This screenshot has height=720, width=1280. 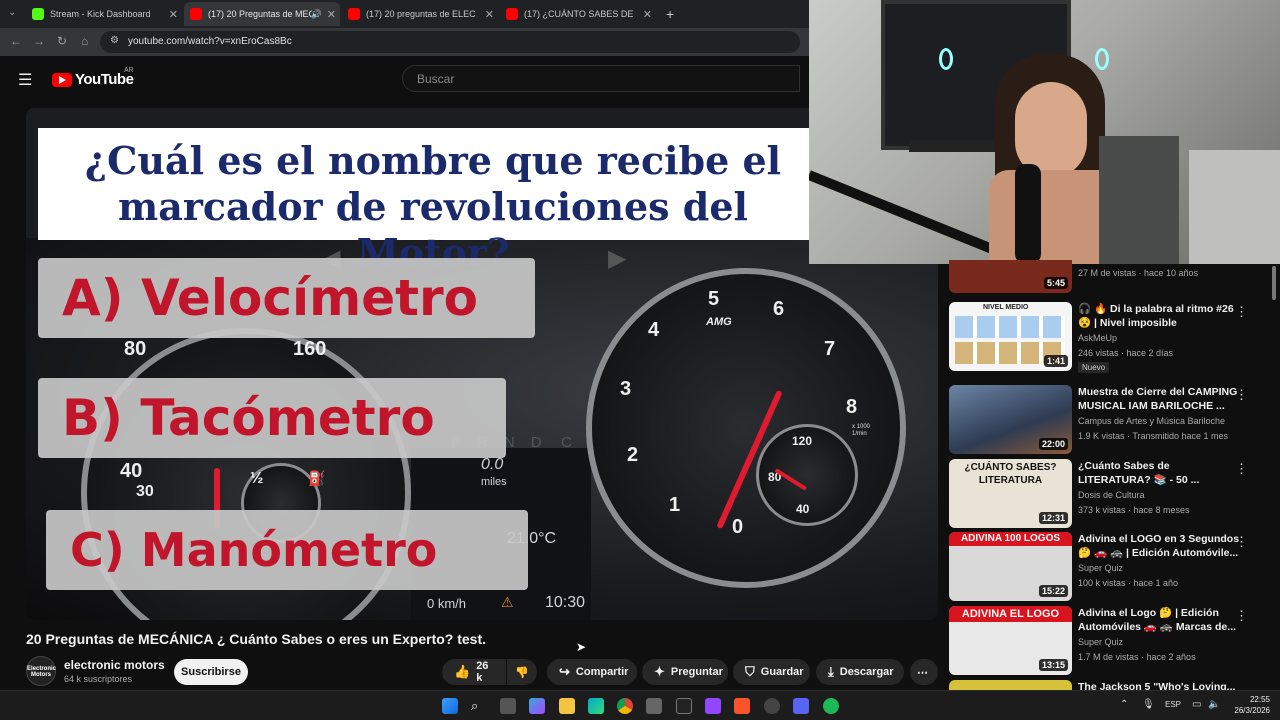 What do you see at coordinates (654, 706) in the screenshot?
I see `store-icon` at bounding box center [654, 706].